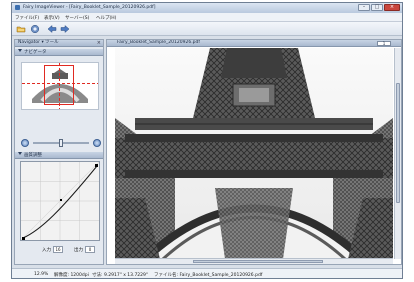 The width and height of the screenshot is (414, 282). Describe the element at coordinates (52, 18) in the screenshot. I see `menu-view: 表示(V)` at that location.